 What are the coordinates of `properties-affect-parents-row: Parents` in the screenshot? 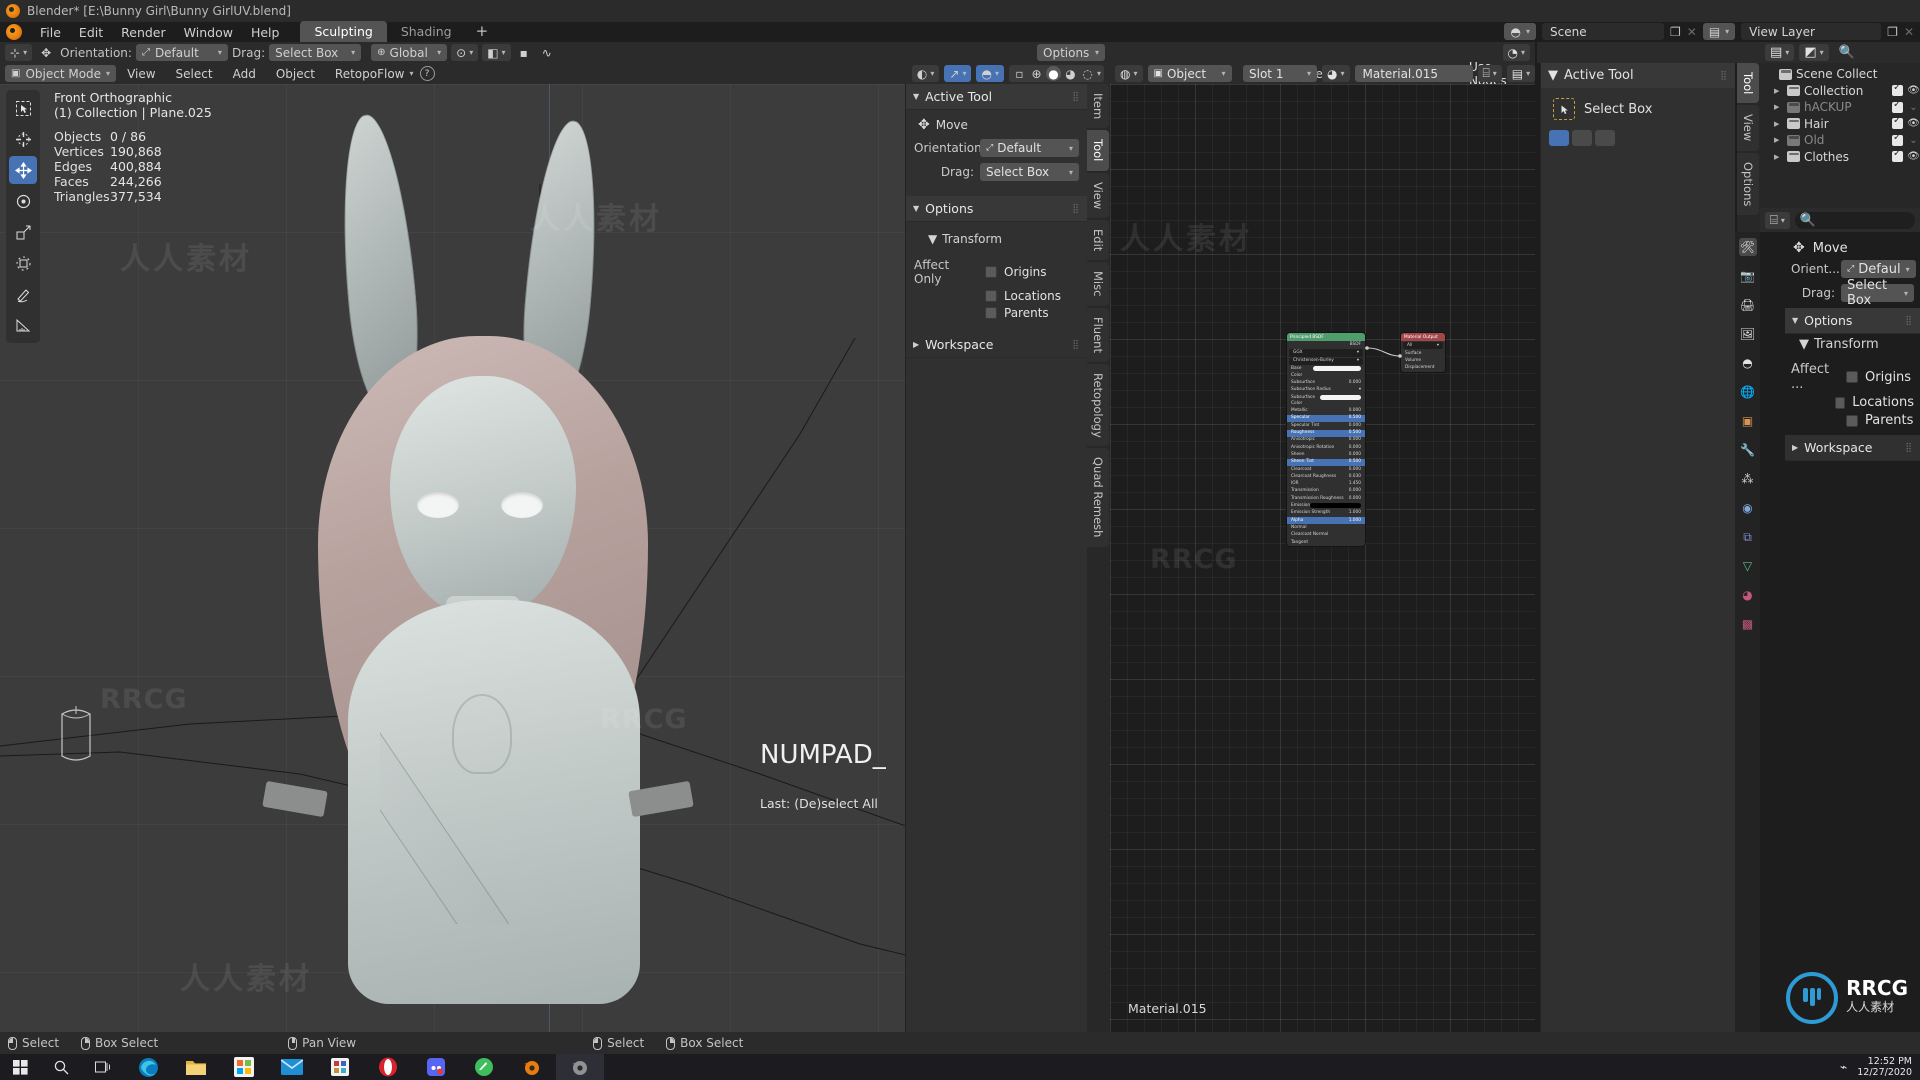 It's located at (1852, 420).